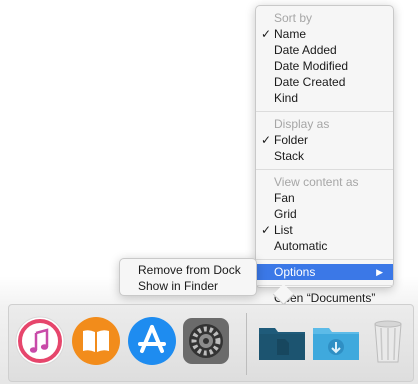 The width and height of the screenshot is (418, 384). I want to click on menu-item-grid: Grid, so click(324, 214).